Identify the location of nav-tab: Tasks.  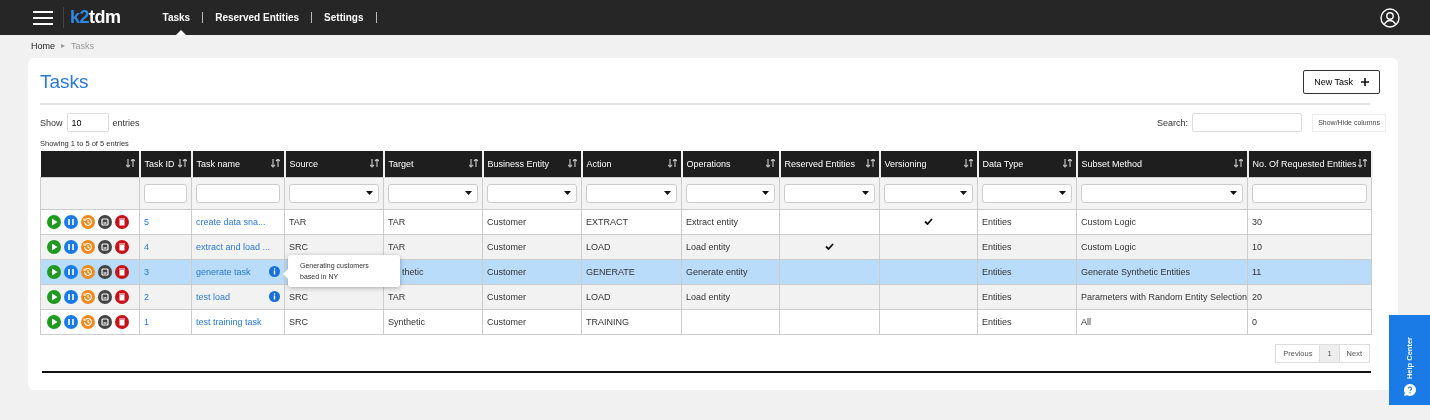
(183, 17).